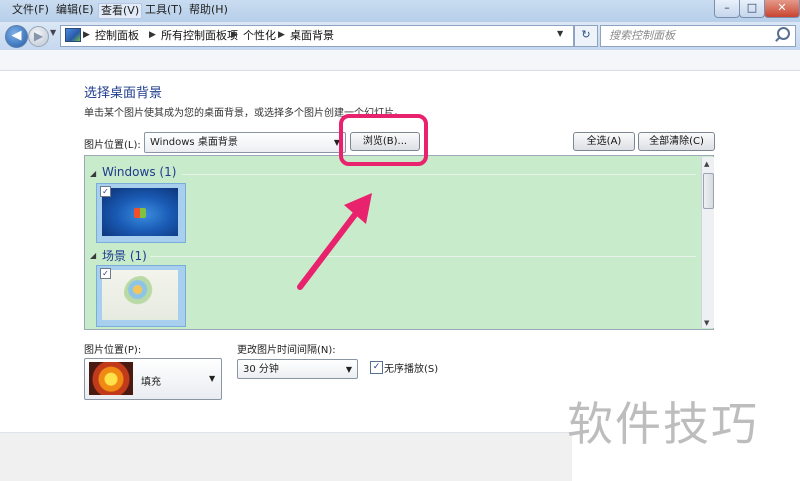 The height and width of the screenshot is (481, 800). Describe the element at coordinates (383, 140) in the screenshot. I see `browse-highlight-box` at that location.